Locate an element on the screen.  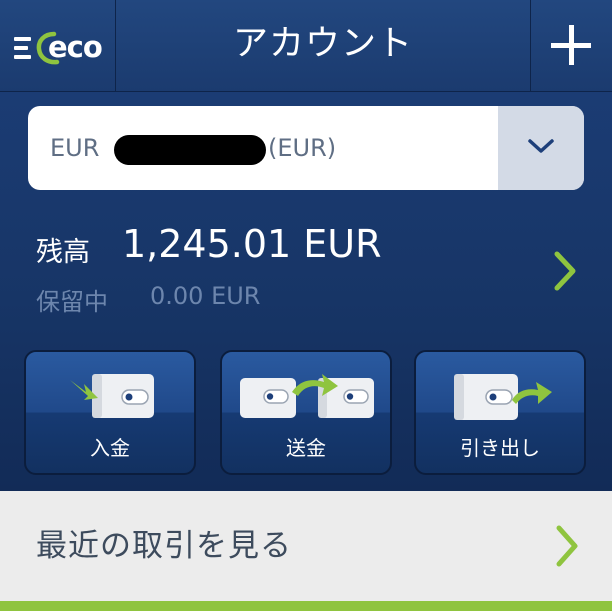
hamburger-menu-icon is located at coordinates (22, 48).